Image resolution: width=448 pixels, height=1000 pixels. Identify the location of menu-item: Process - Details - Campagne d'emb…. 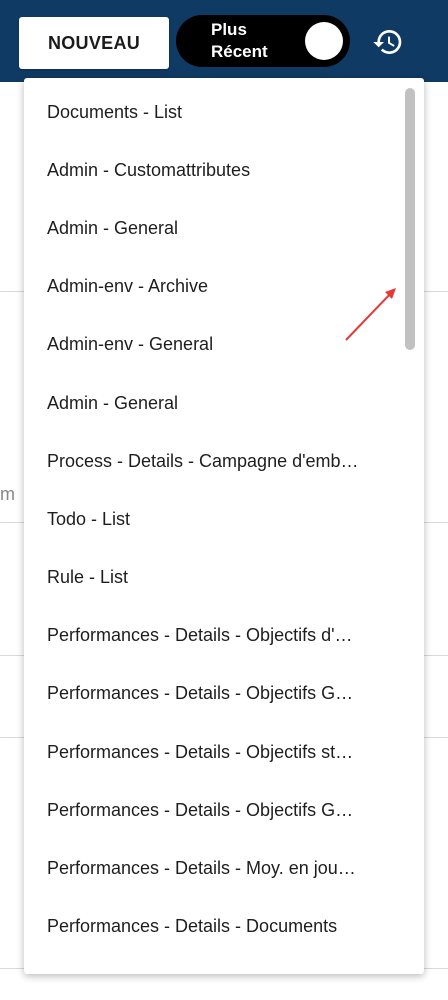
(211, 461).